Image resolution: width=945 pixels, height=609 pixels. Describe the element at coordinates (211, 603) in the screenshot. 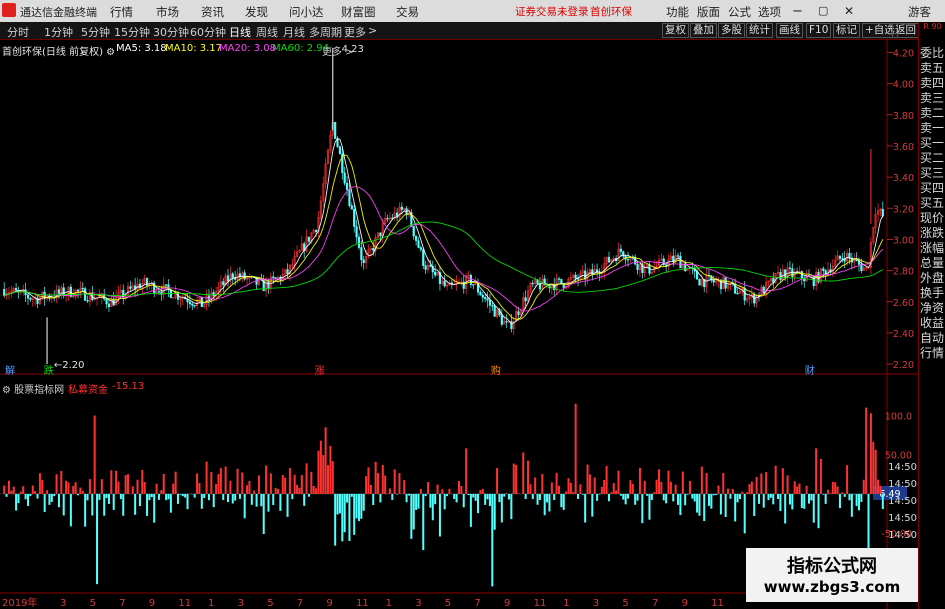

I see `month-label: 1` at that location.